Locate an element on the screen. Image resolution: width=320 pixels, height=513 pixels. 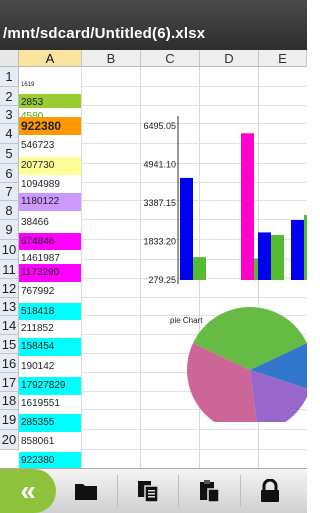
row-header-10: 10 is located at coordinates (9, 250).